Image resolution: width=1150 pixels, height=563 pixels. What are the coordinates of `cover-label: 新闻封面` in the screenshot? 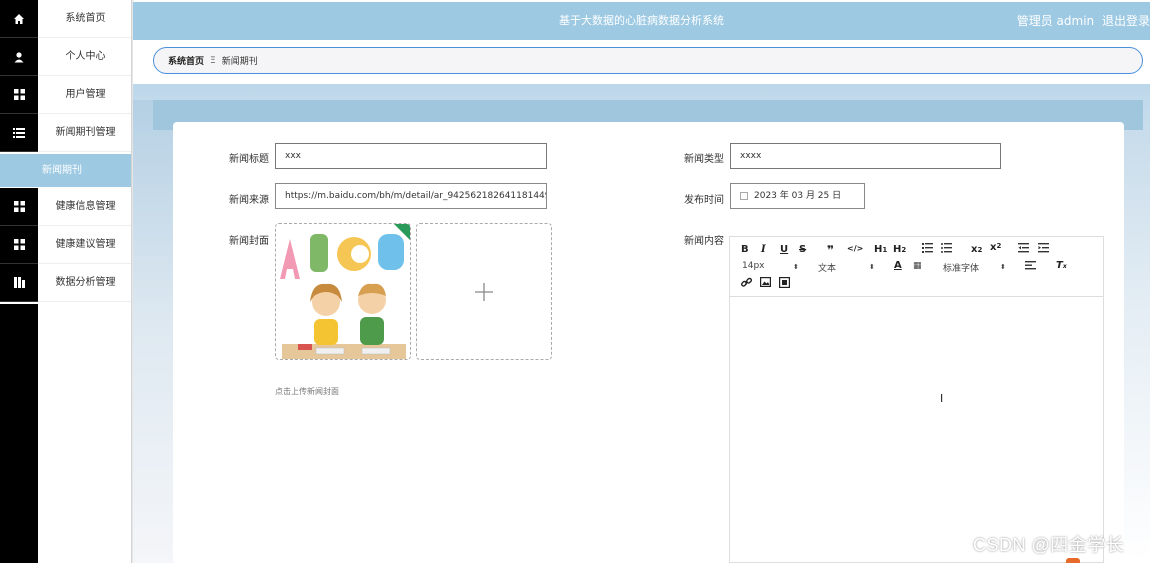 It's located at (249, 241).